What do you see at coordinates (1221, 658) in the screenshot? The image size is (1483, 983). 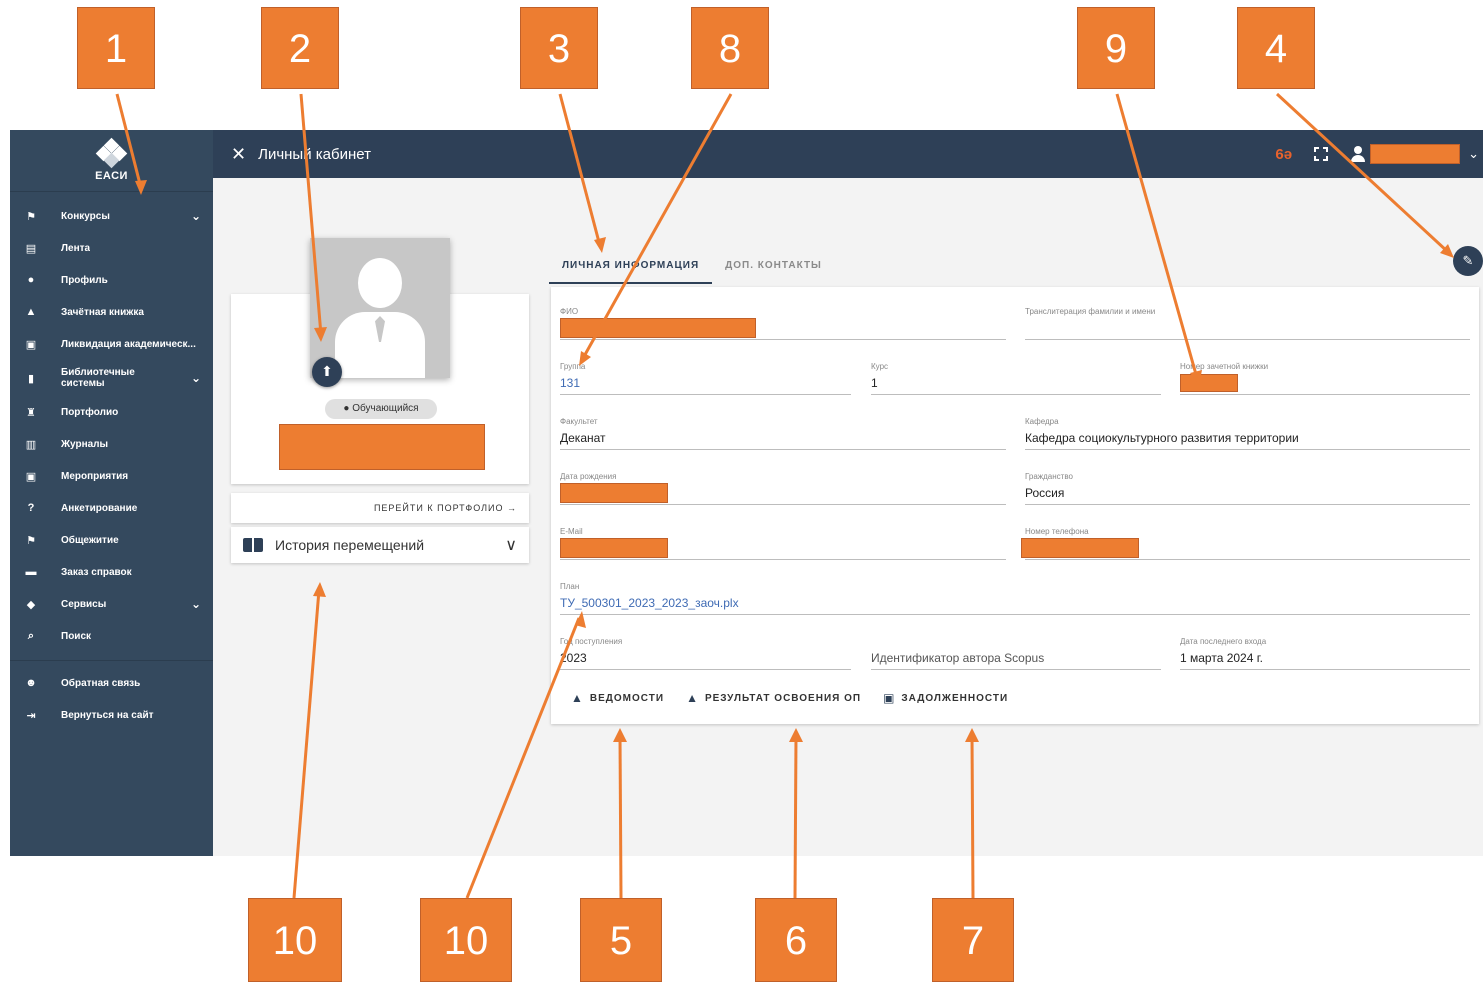 I see `last-login-value: 1 марта 2024 г.` at bounding box center [1221, 658].